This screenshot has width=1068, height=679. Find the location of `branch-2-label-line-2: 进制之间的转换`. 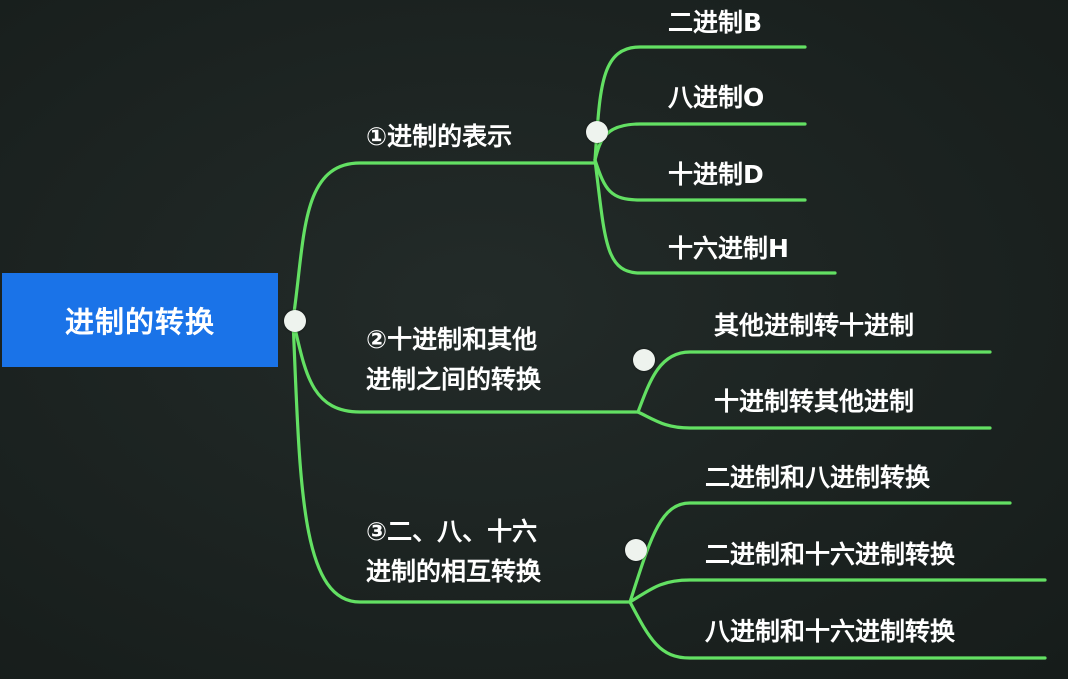

branch-2-label-line-2: 进制之间的转换 is located at coordinates (454, 379).